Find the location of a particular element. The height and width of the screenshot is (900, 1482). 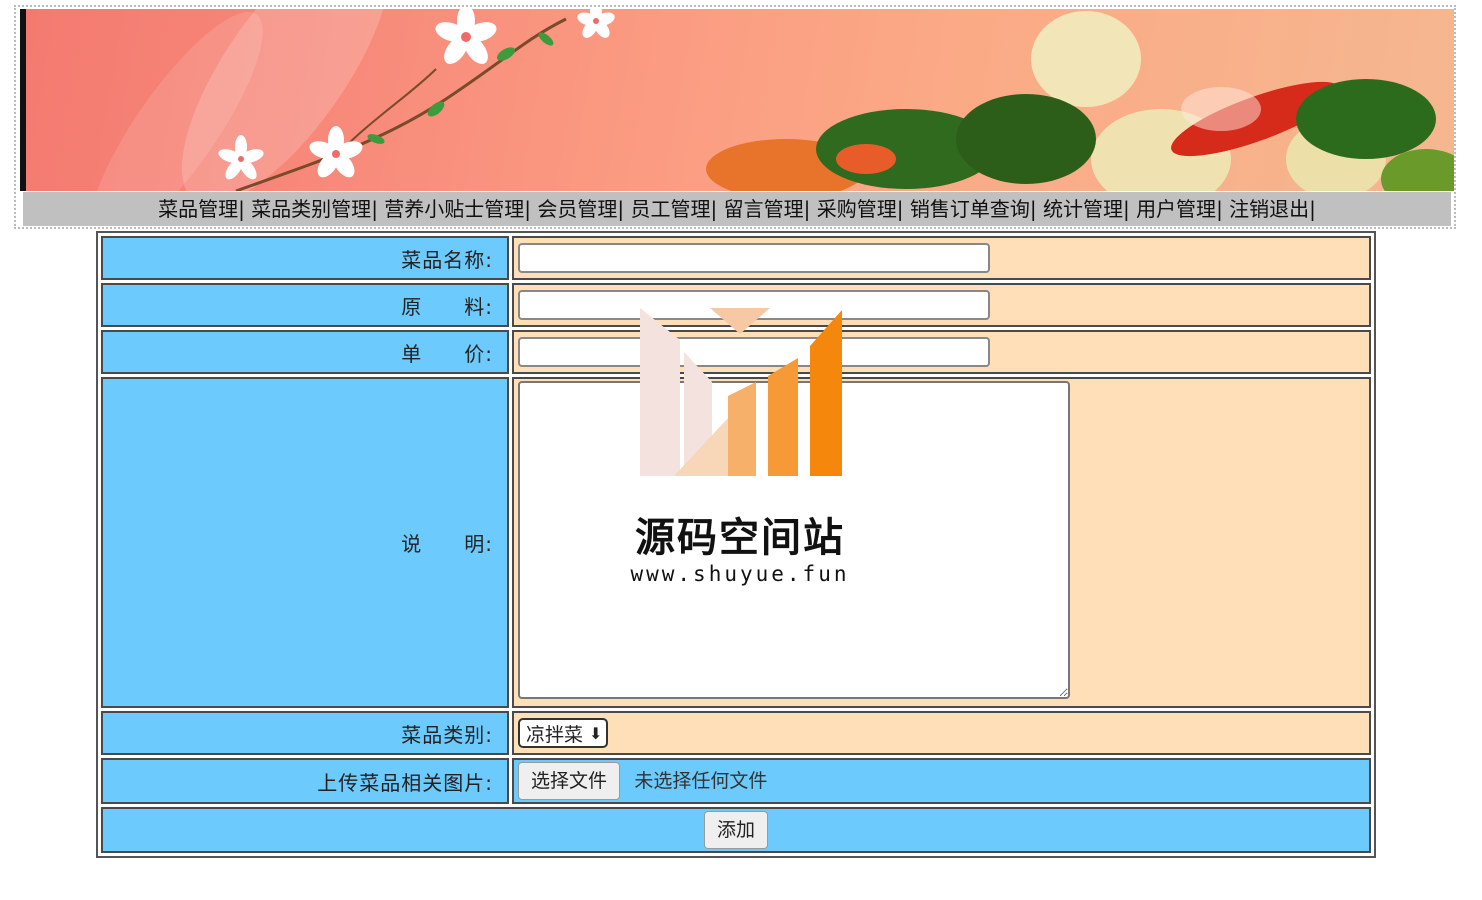

file-status-text: 未选择任何文件 is located at coordinates (701, 781).